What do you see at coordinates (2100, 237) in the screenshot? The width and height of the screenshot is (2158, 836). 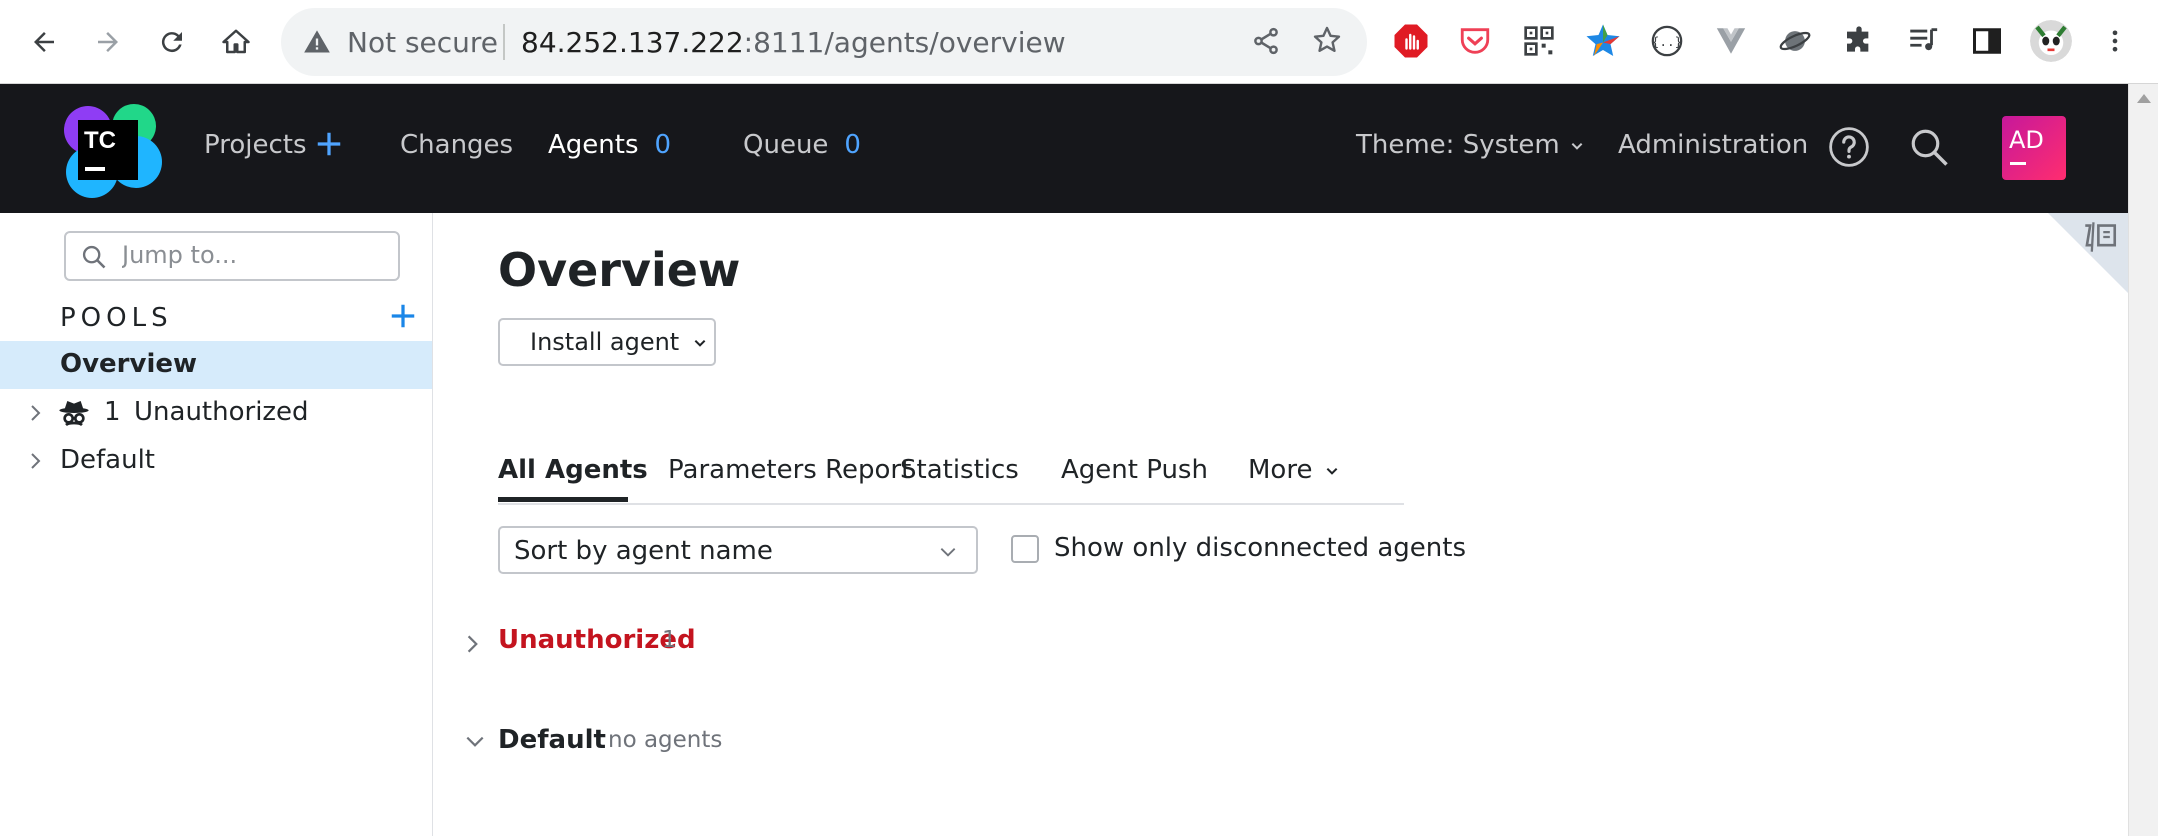 I see `inspect-code-icon` at bounding box center [2100, 237].